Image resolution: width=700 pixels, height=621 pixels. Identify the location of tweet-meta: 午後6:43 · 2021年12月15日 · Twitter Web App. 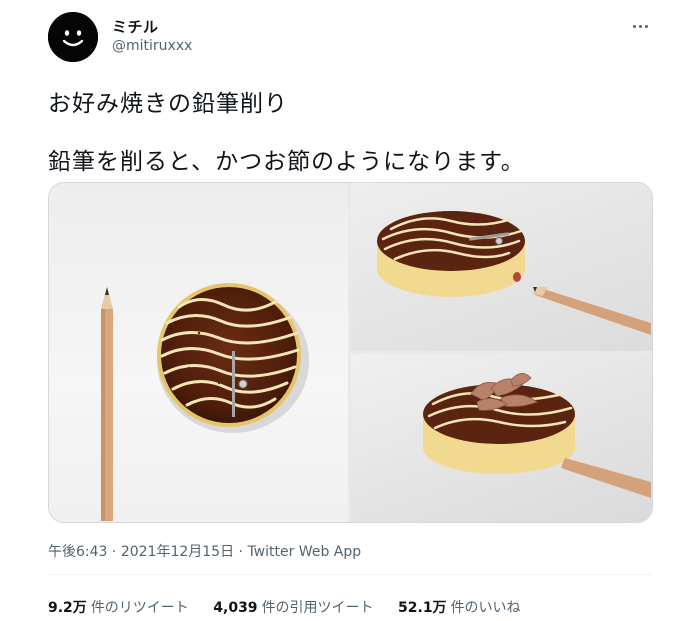
(204, 551).